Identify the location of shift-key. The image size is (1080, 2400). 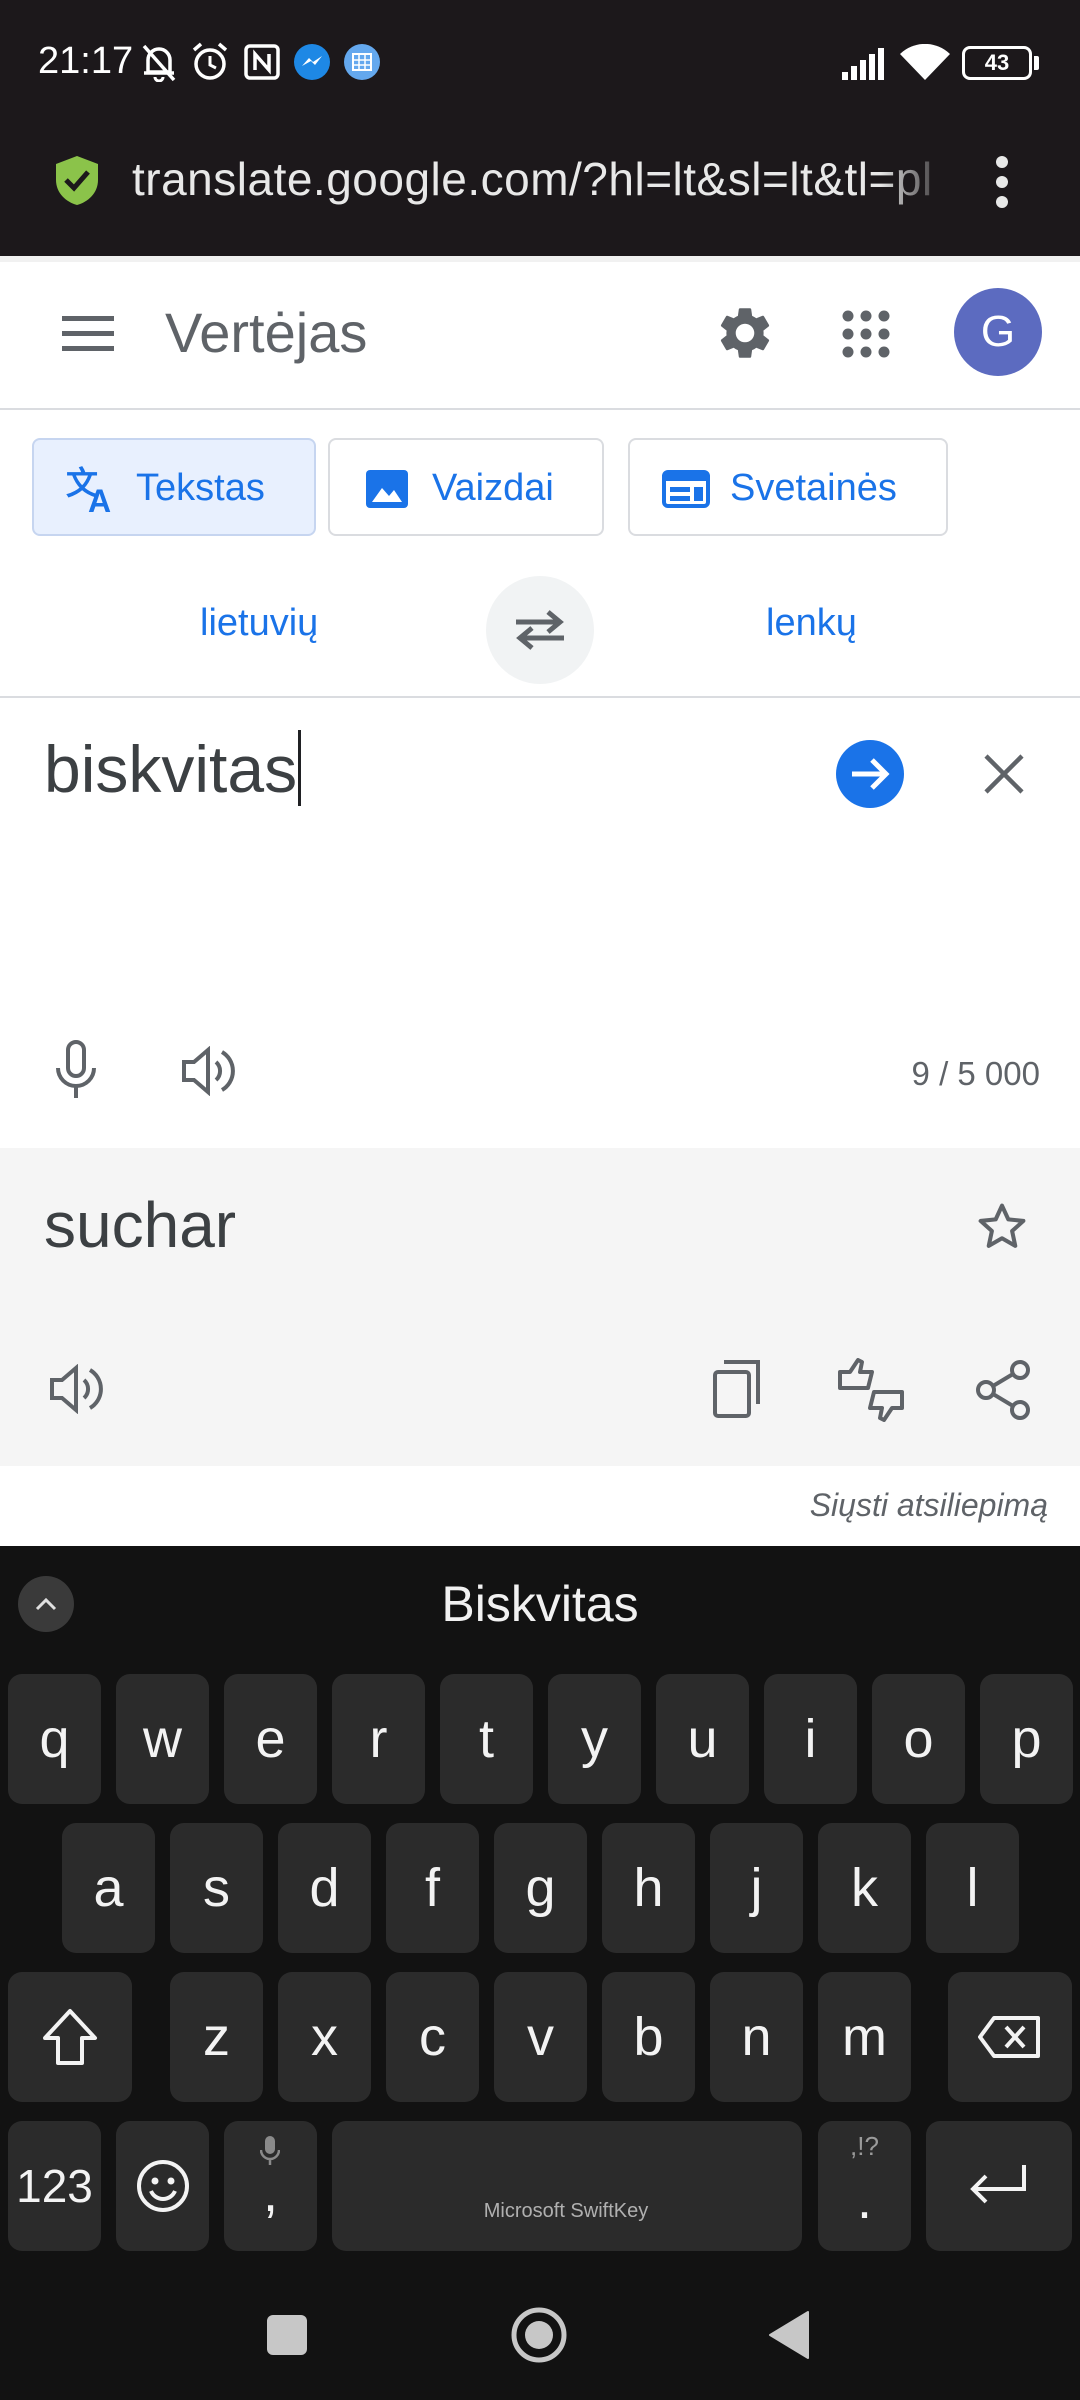
(70, 2037).